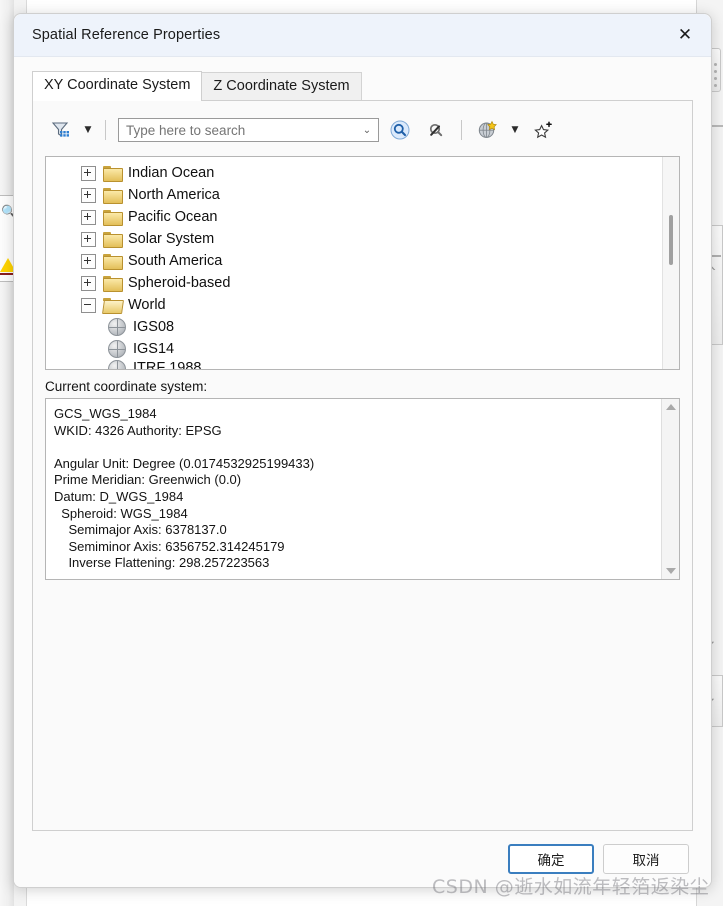  What do you see at coordinates (670, 407) in the screenshot?
I see `scroll-up-arrow-icon` at bounding box center [670, 407].